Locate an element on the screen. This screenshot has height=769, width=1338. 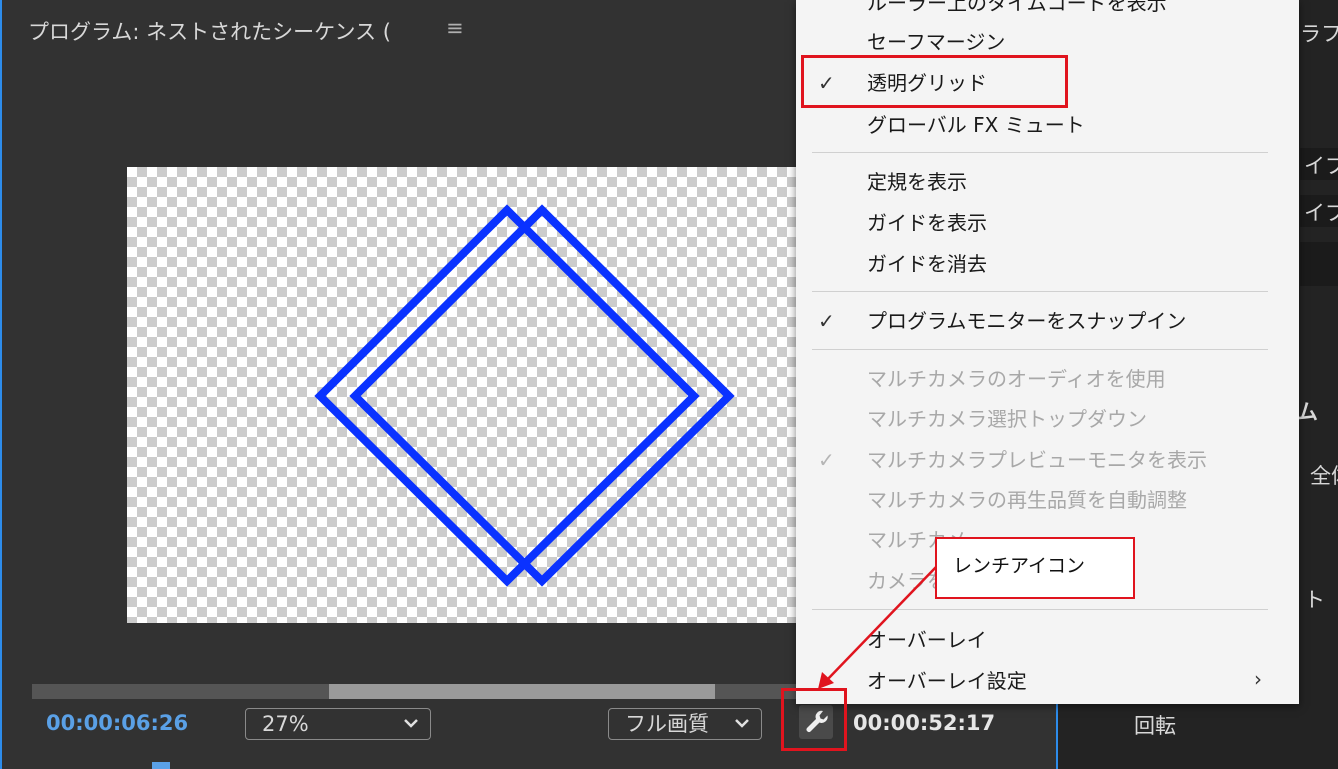
zoom-level-dropdown: 27% is located at coordinates (338, 724).